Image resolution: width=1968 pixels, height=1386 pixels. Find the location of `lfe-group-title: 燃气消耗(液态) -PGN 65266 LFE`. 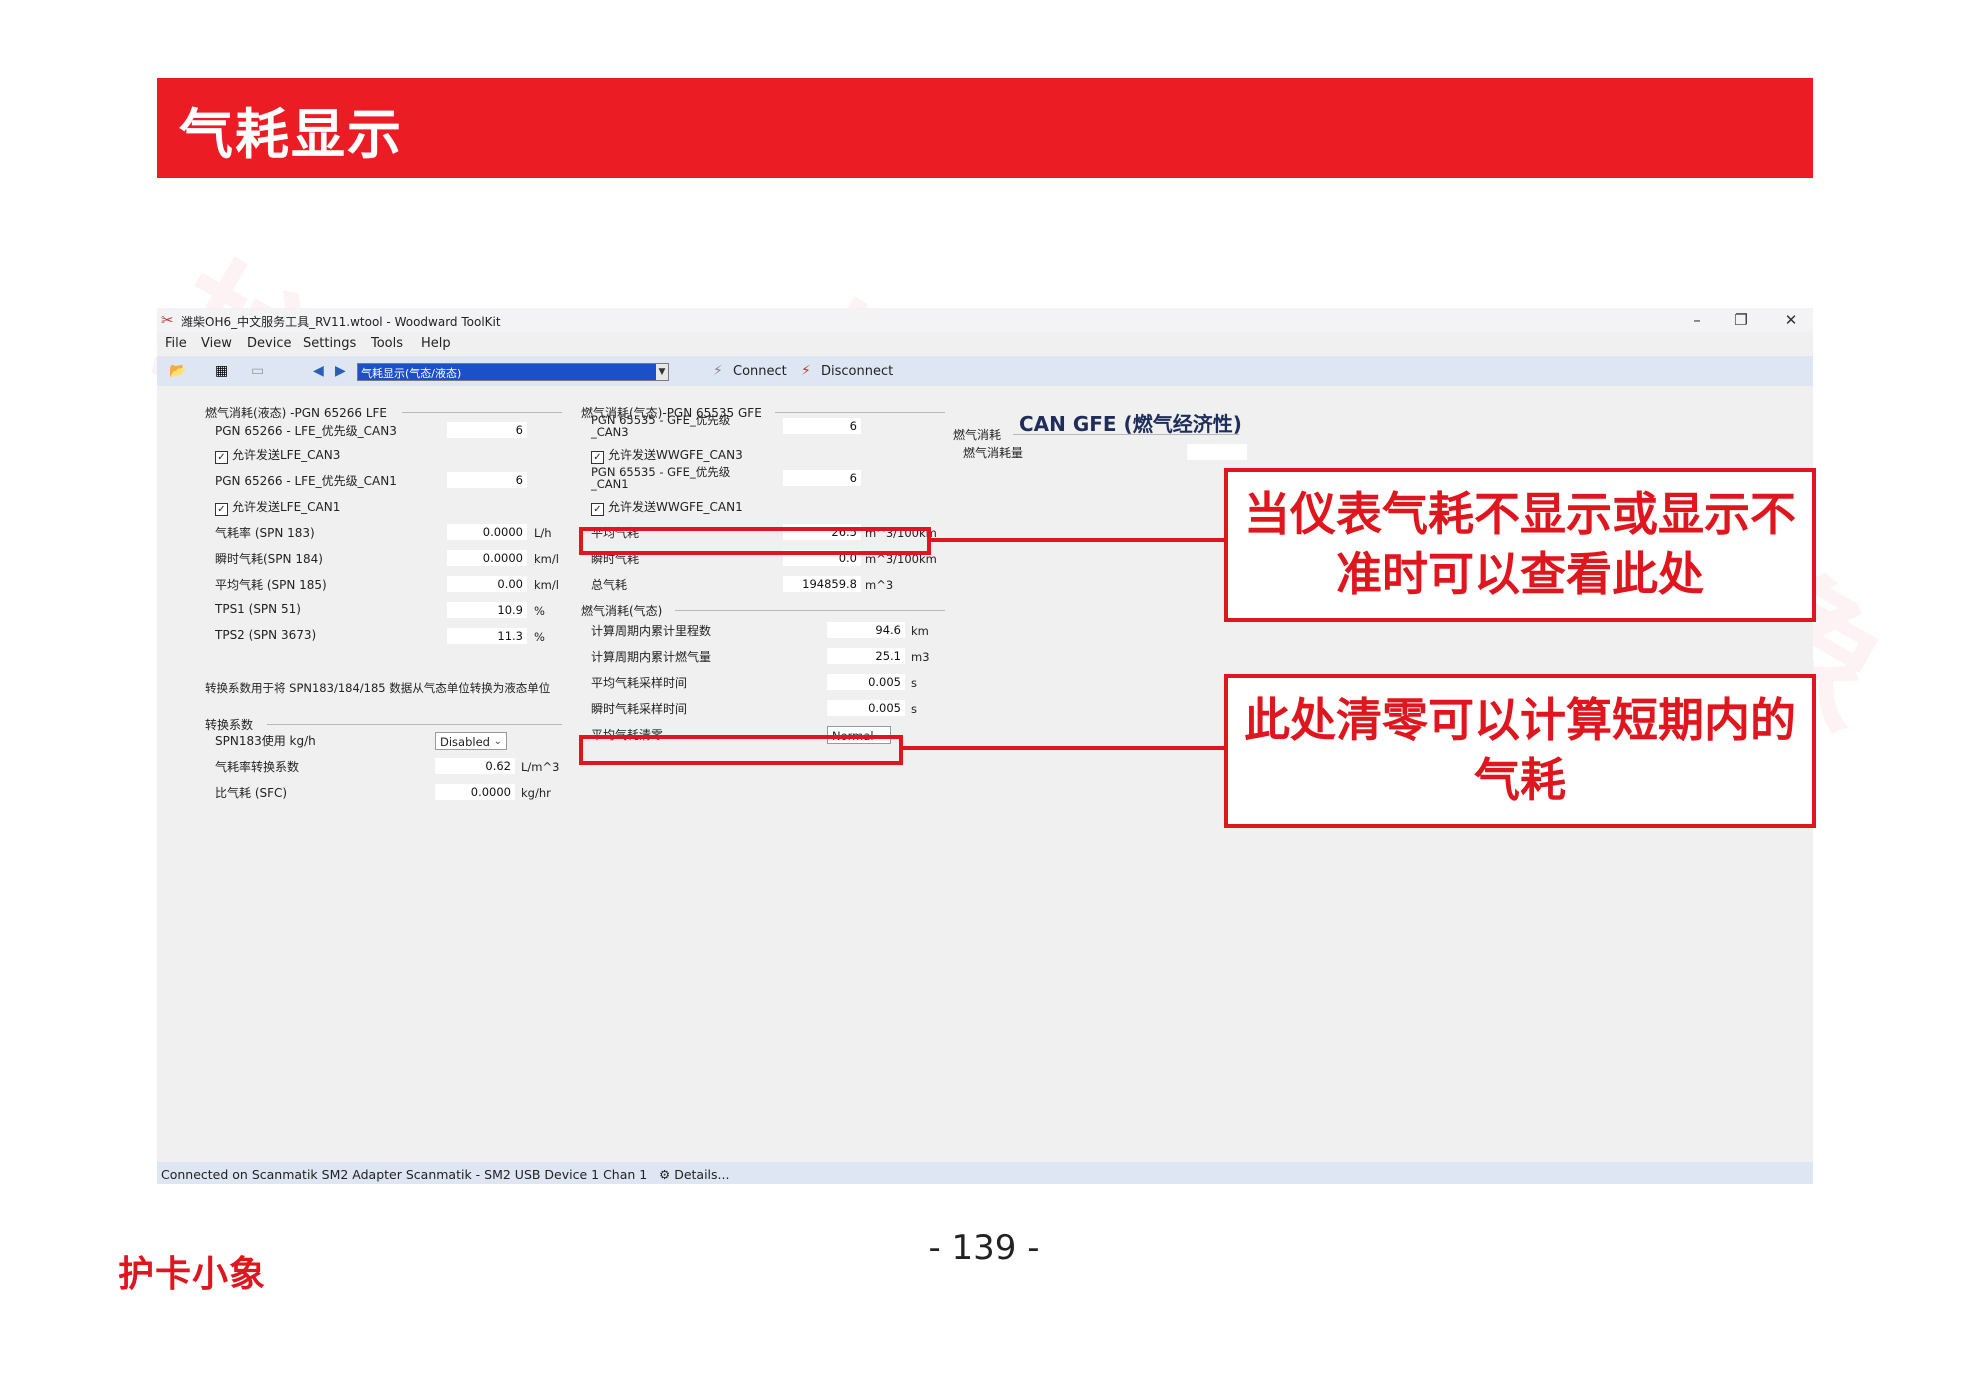

lfe-group-title: 燃气消耗(液态) -PGN 65266 LFE is located at coordinates (296, 413).